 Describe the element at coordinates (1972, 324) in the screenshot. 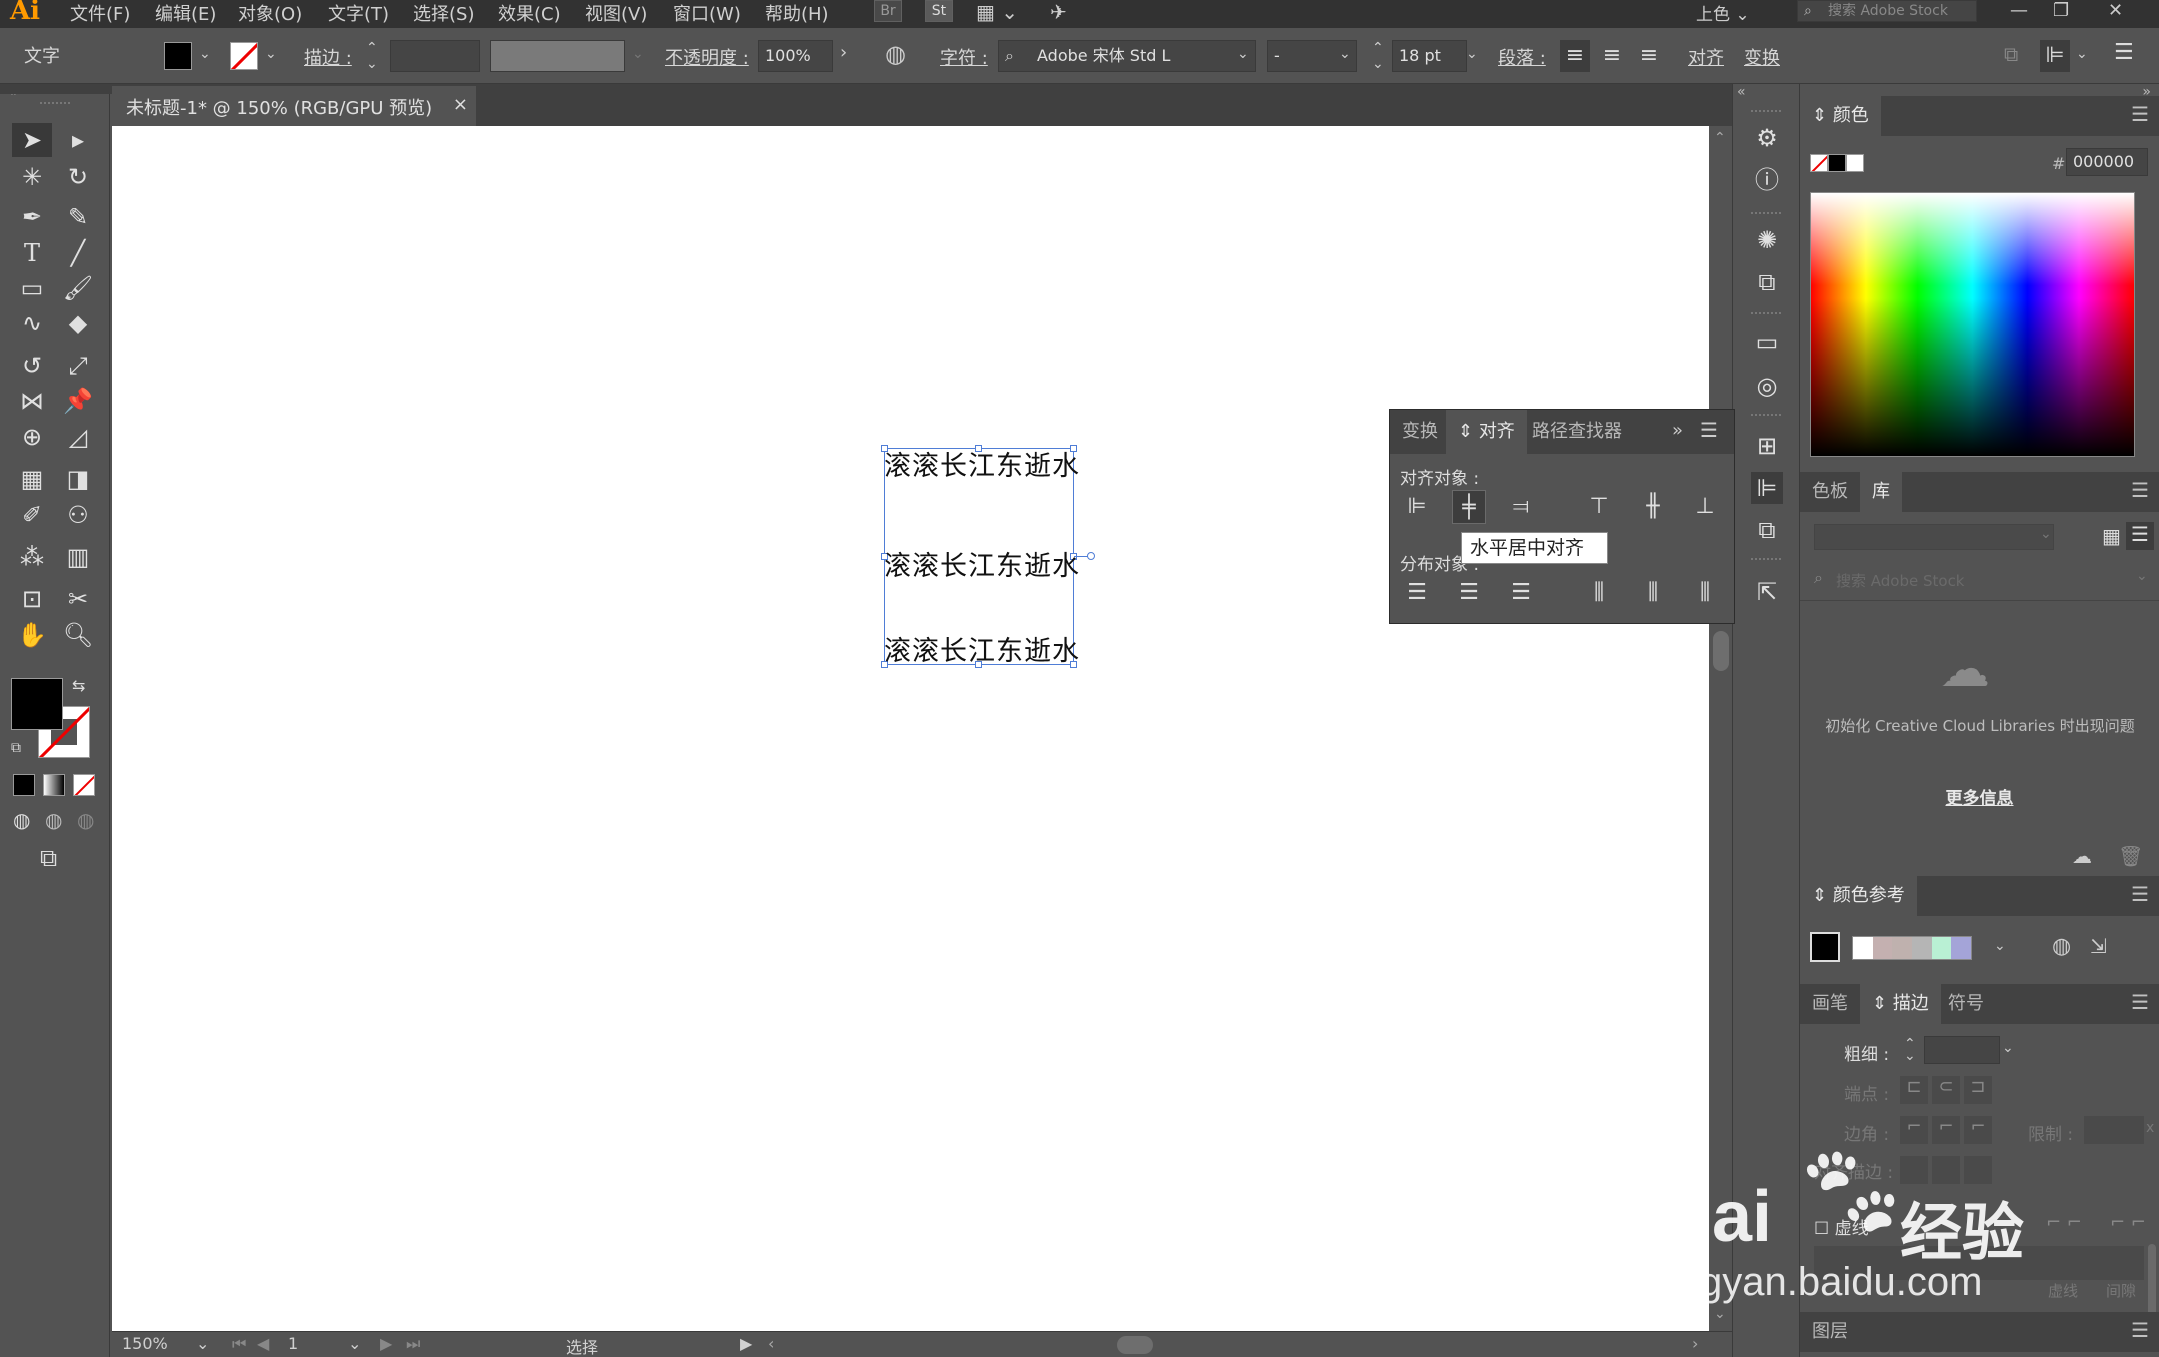

I see `color-spectrum` at that location.